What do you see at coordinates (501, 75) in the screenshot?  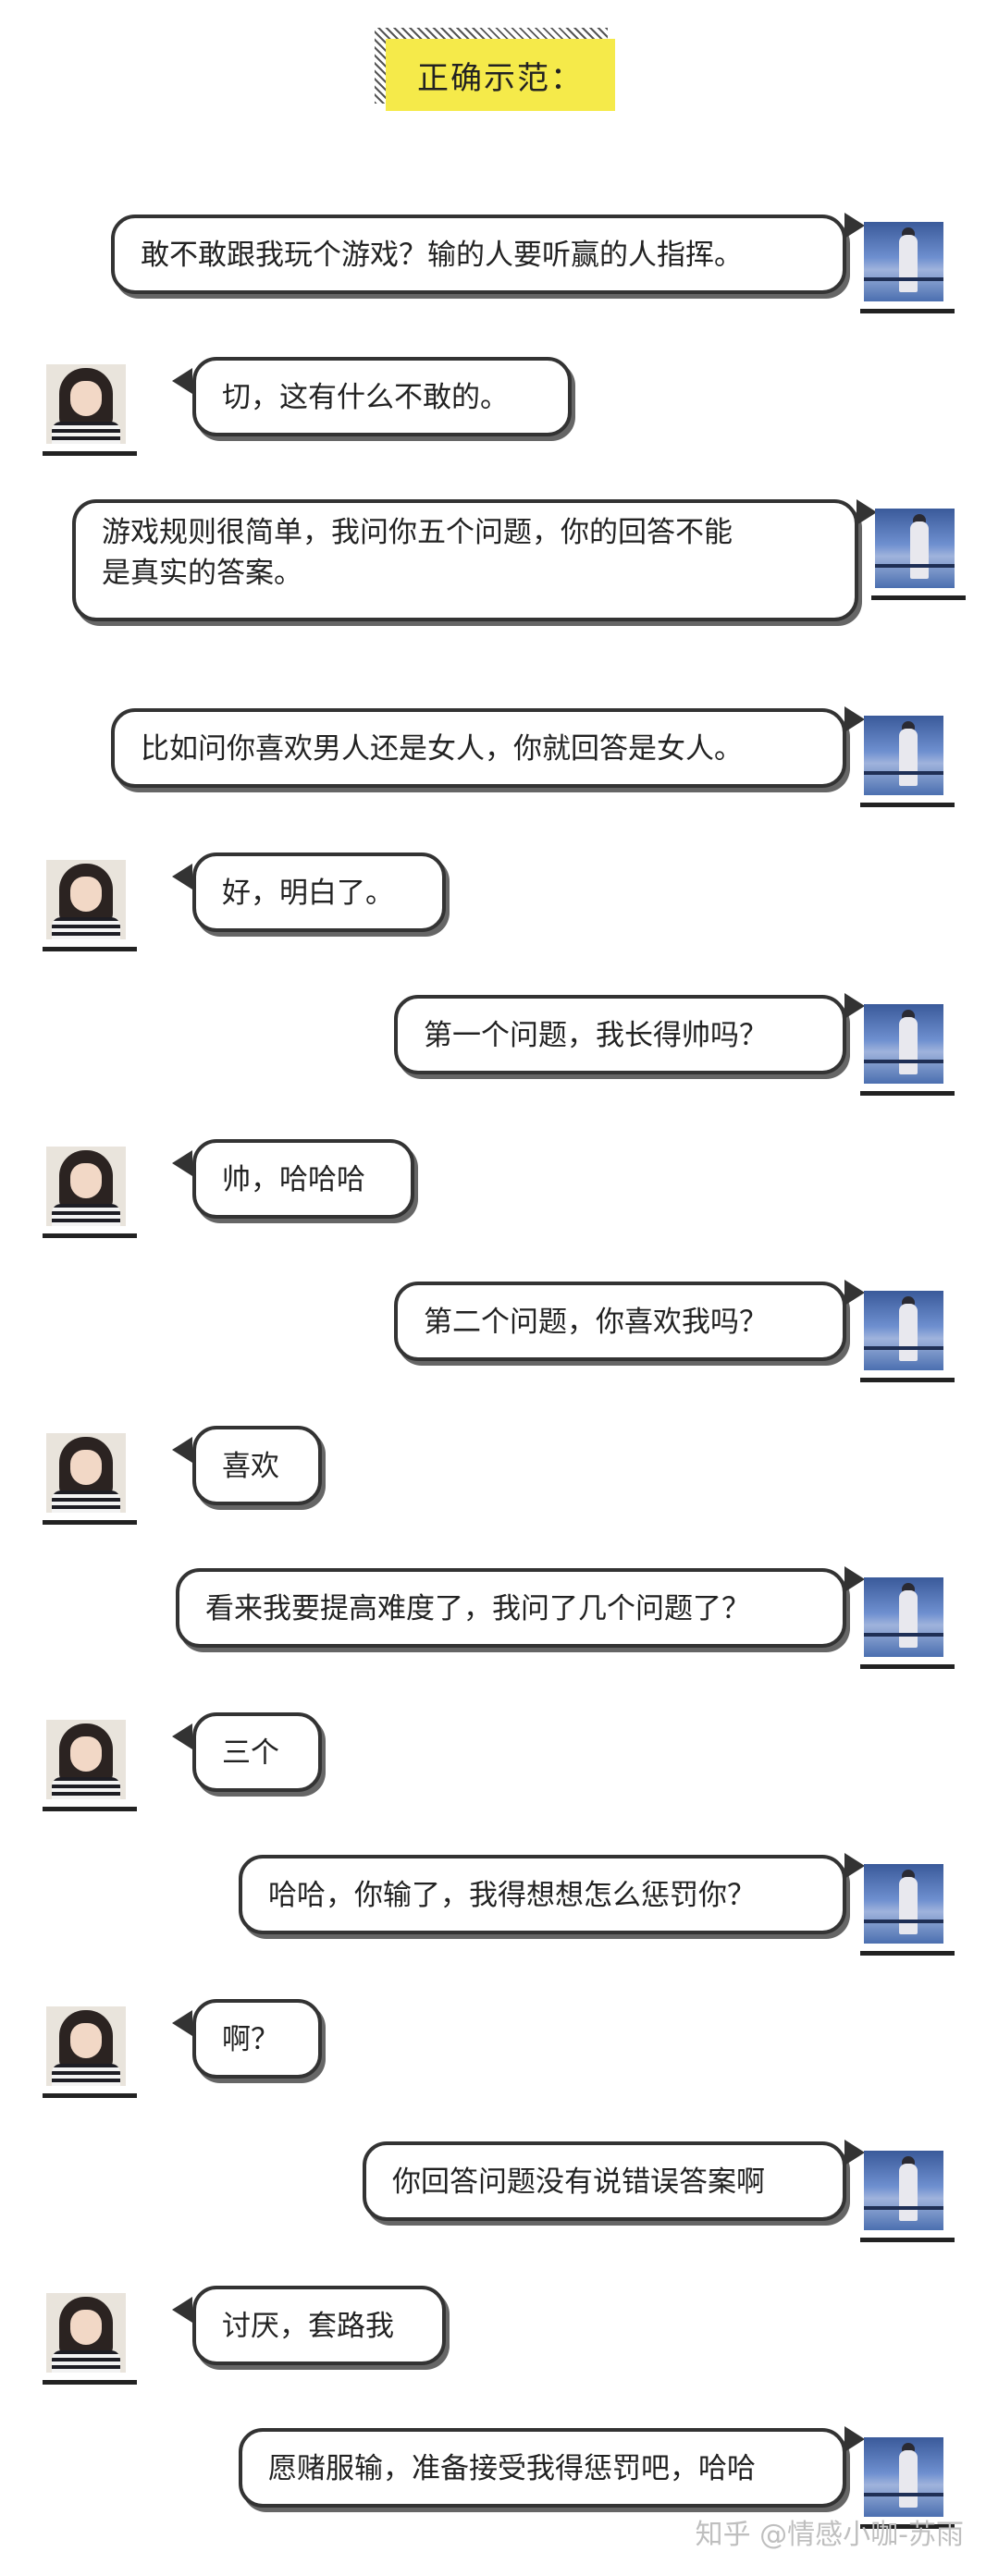 I see `page-title: 正确示范：` at bounding box center [501, 75].